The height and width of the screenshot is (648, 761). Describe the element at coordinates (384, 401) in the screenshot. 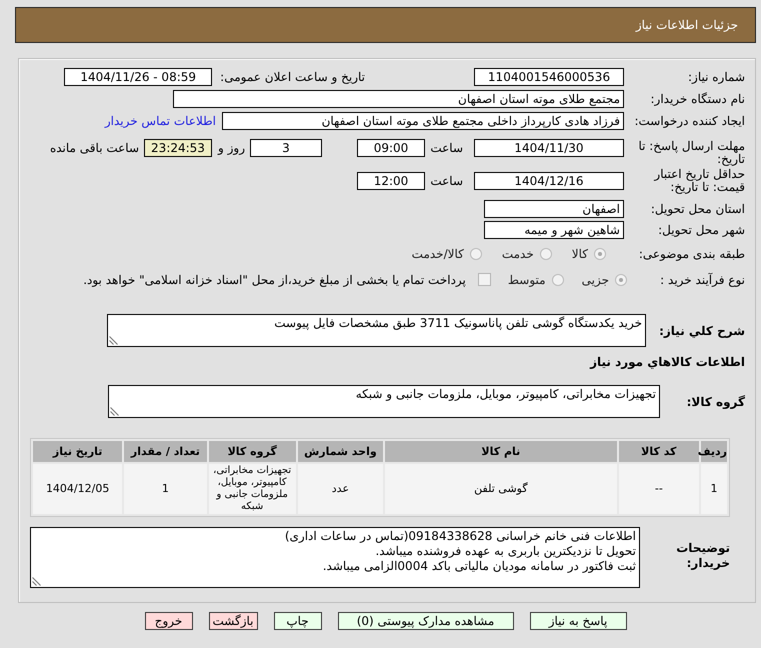

I see `goods-group-field: تجهیزات مخابراتی، کامپیوتر، موبایل، ملزومات جانبی و شبکه` at that location.